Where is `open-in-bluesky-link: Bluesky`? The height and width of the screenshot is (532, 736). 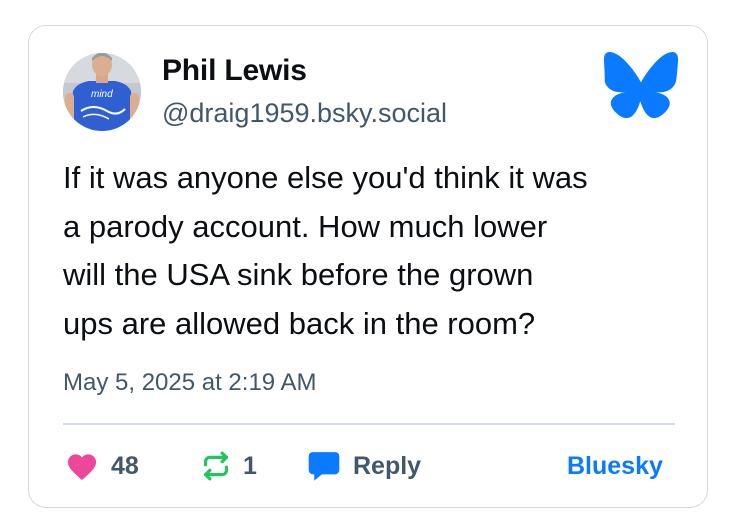
open-in-bluesky-link: Bluesky is located at coordinates (615, 466).